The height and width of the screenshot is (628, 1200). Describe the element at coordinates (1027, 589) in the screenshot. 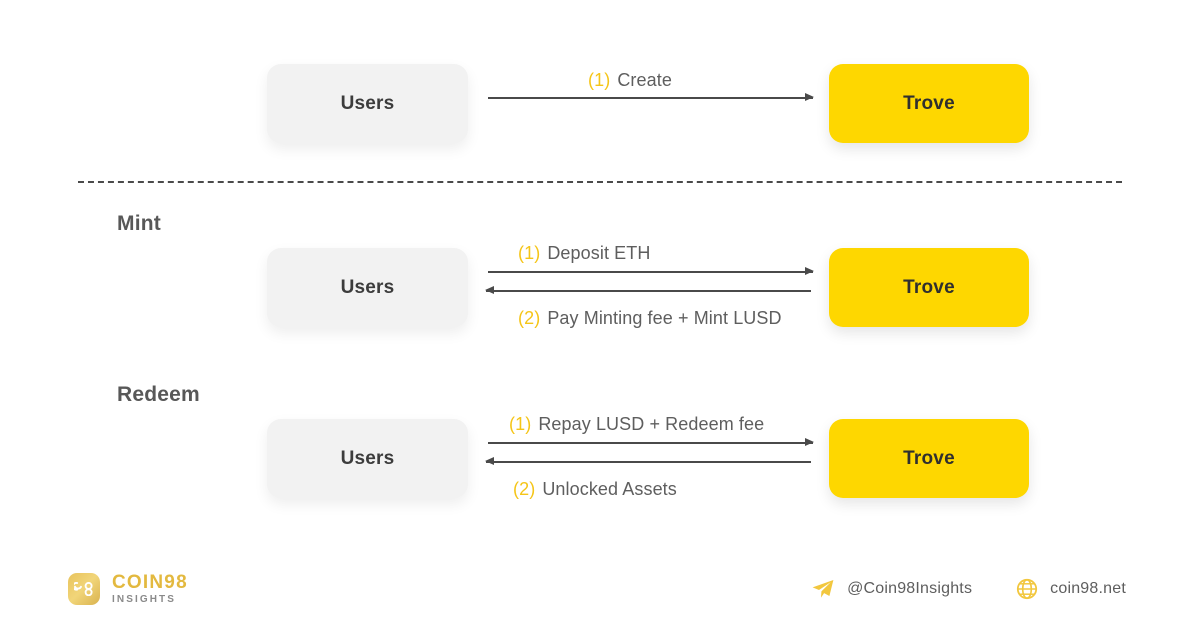

I see `globe-icon` at that location.